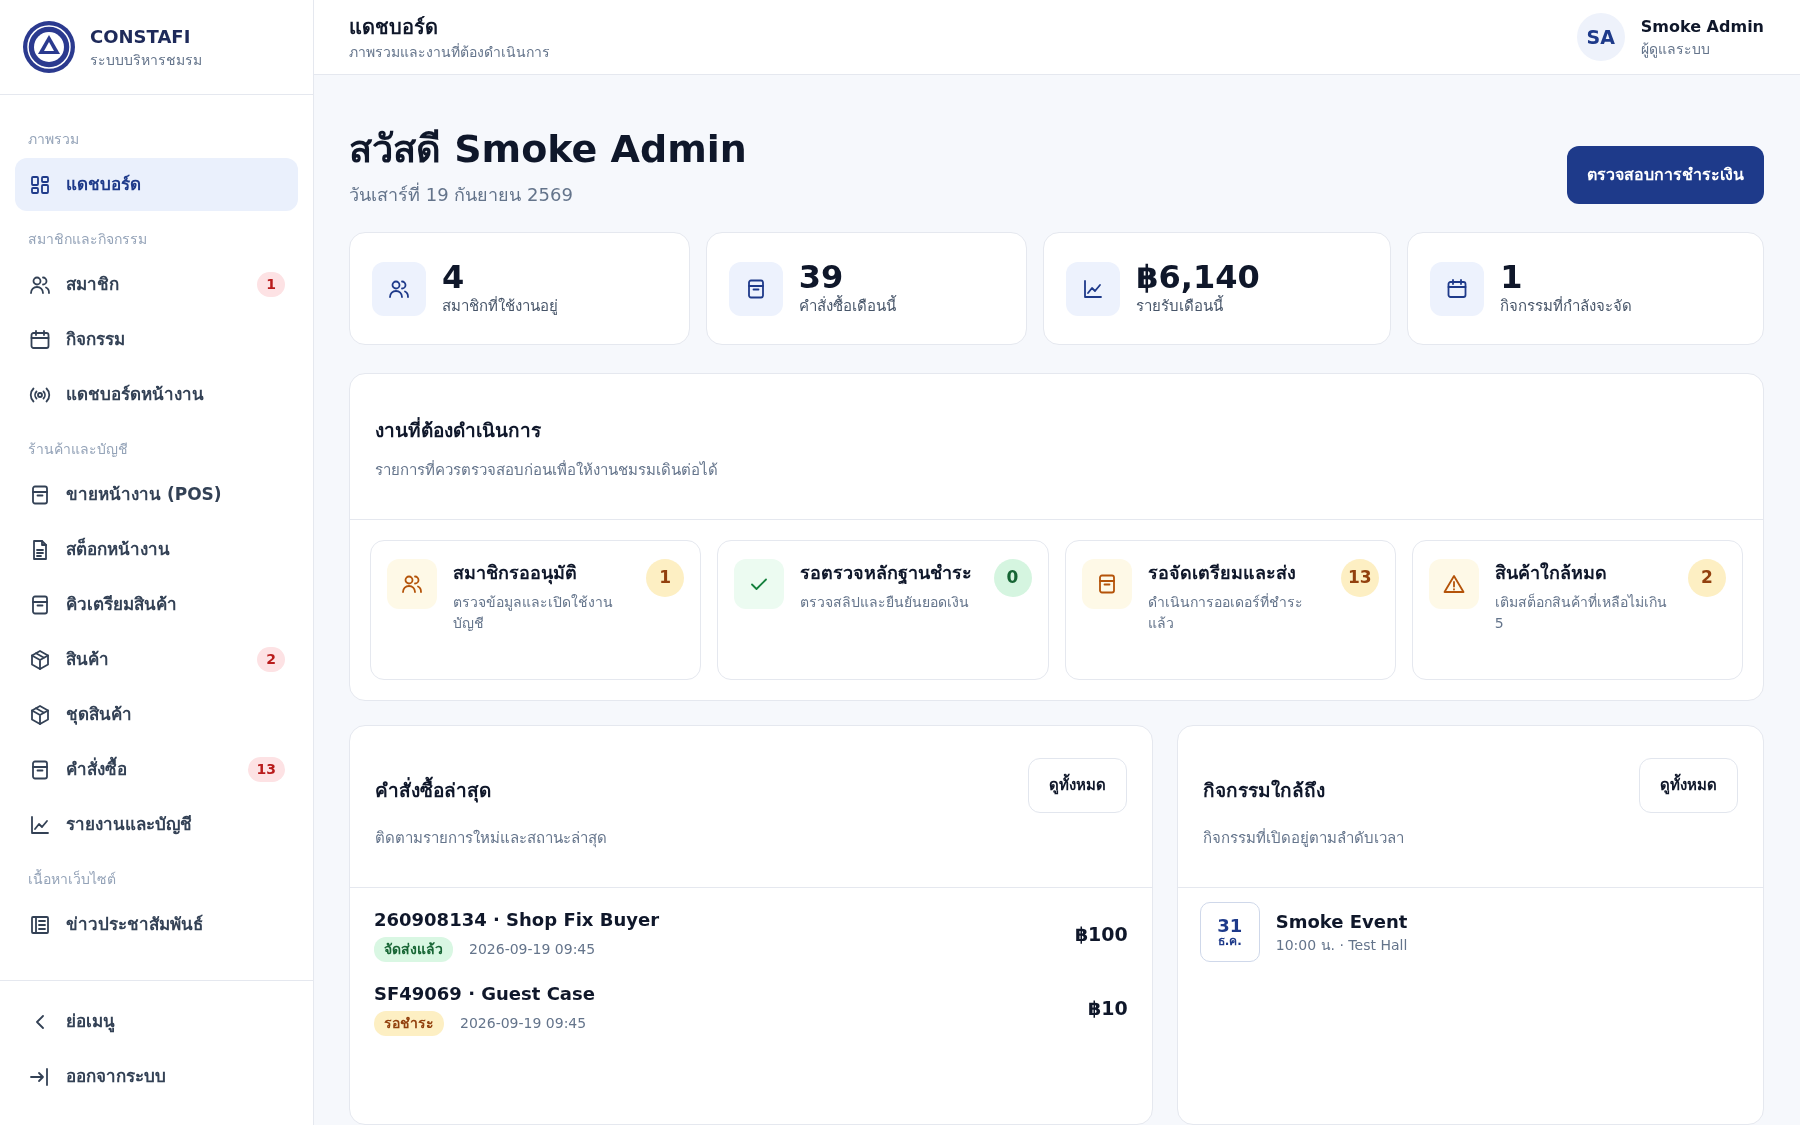 The width and height of the screenshot is (1800, 1125). What do you see at coordinates (87, 239) in the screenshot?
I see `section-label: สมาชิกและกิจกรรม` at bounding box center [87, 239].